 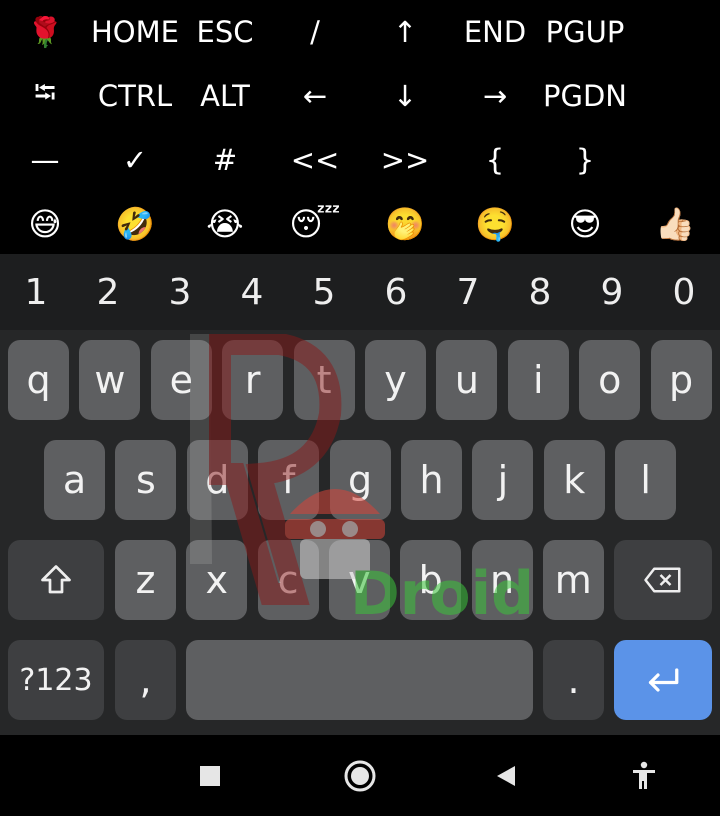 What do you see at coordinates (135, 32) in the screenshot?
I see `home-key: HOME` at bounding box center [135, 32].